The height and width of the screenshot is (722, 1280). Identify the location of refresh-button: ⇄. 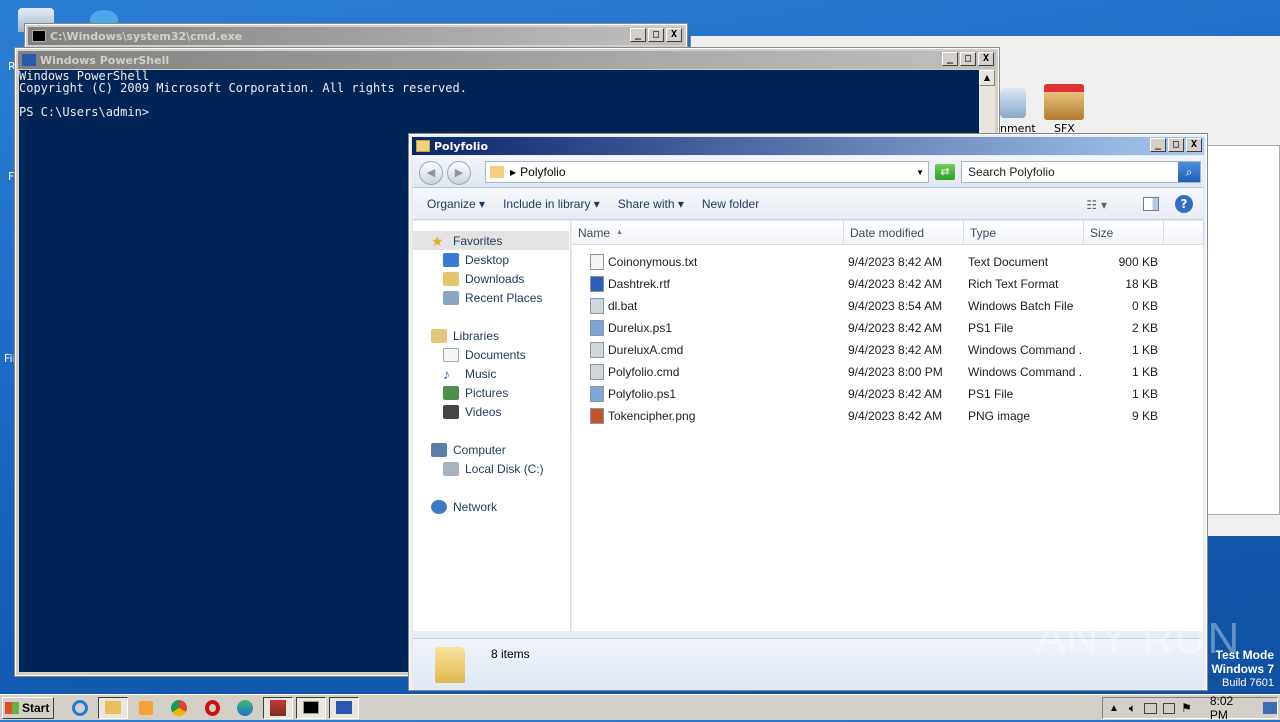
(945, 172).